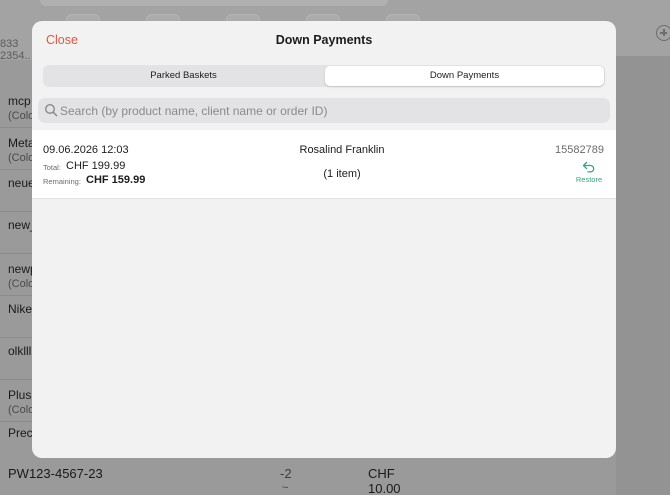 The width and height of the screenshot is (670, 495). Describe the element at coordinates (183, 76) in the screenshot. I see `tab-parked-baskets: Parked Baskets` at that location.